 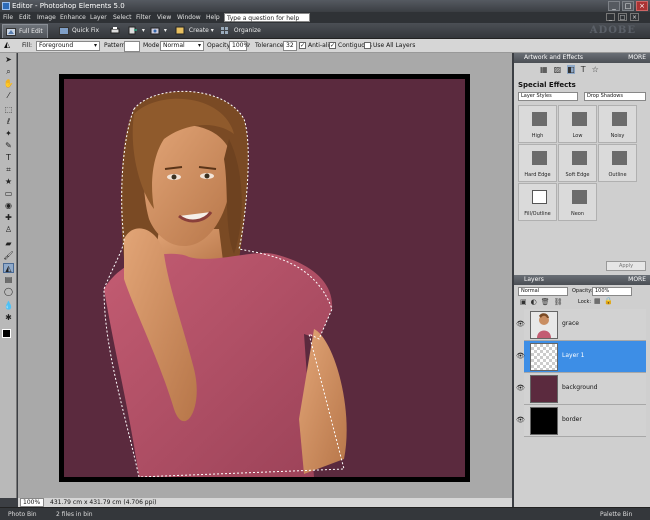 I want to click on straighten-tool-icon: ▭, so click(x=8, y=194).